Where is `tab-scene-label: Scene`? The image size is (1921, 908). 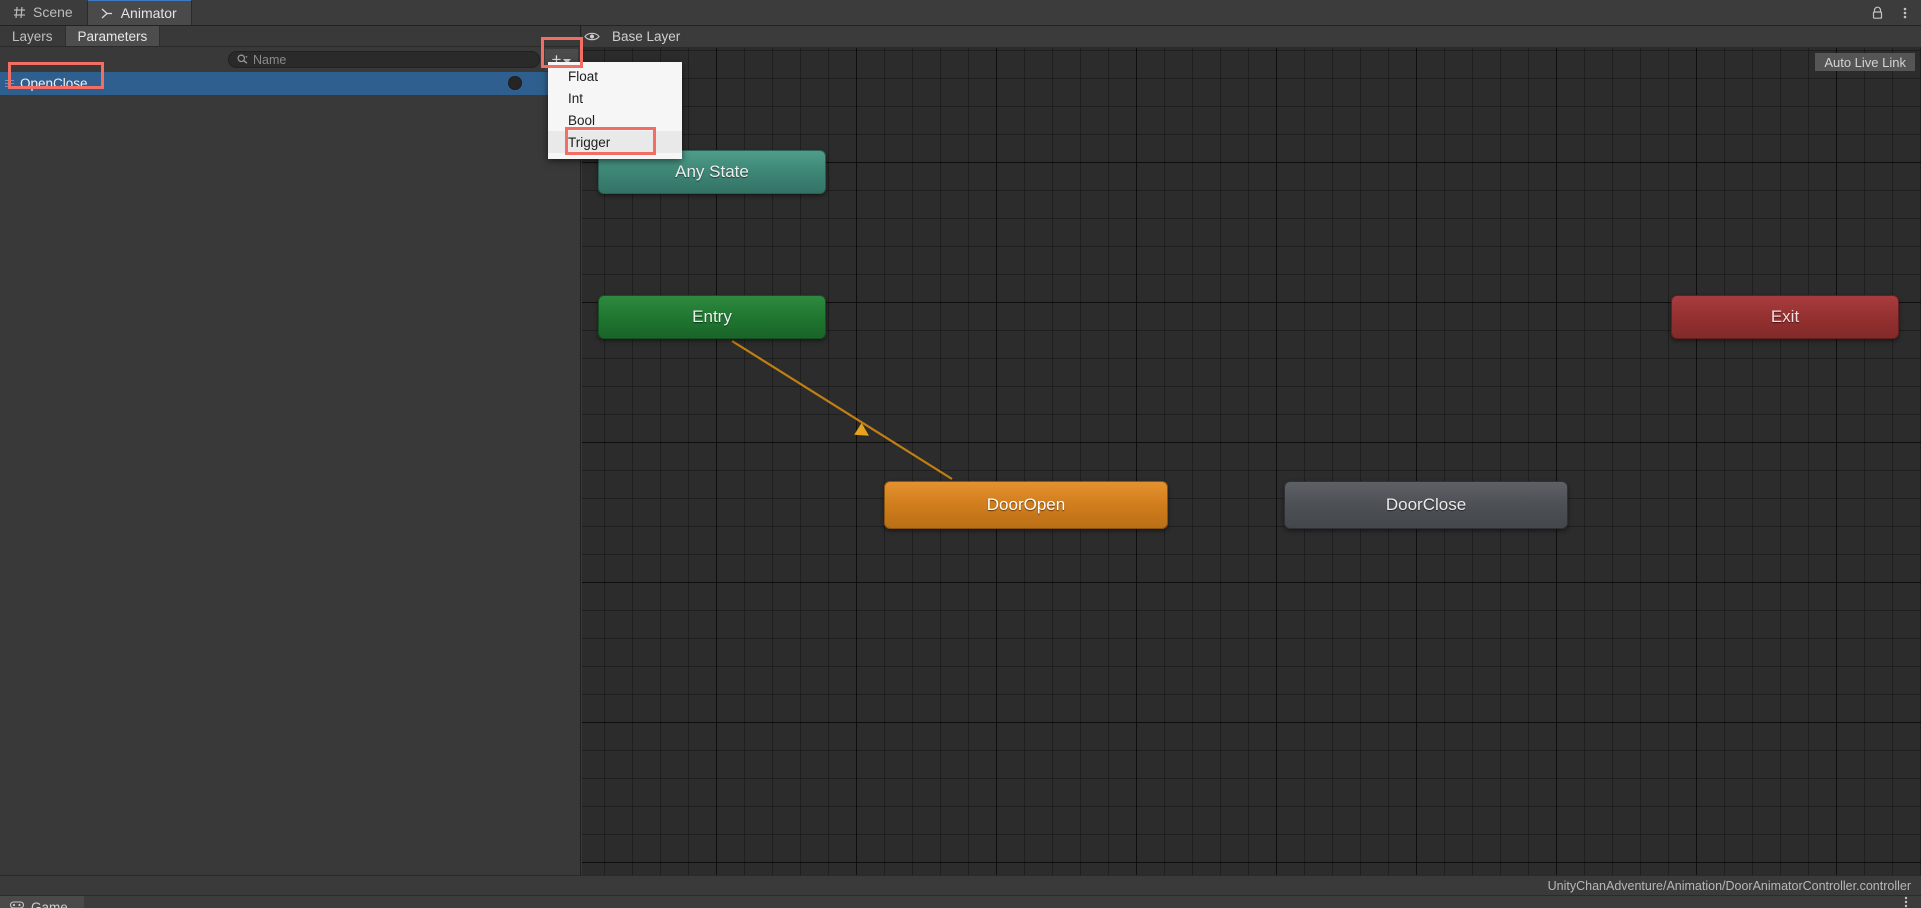 tab-scene-label: Scene is located at coordinates (53, 12).